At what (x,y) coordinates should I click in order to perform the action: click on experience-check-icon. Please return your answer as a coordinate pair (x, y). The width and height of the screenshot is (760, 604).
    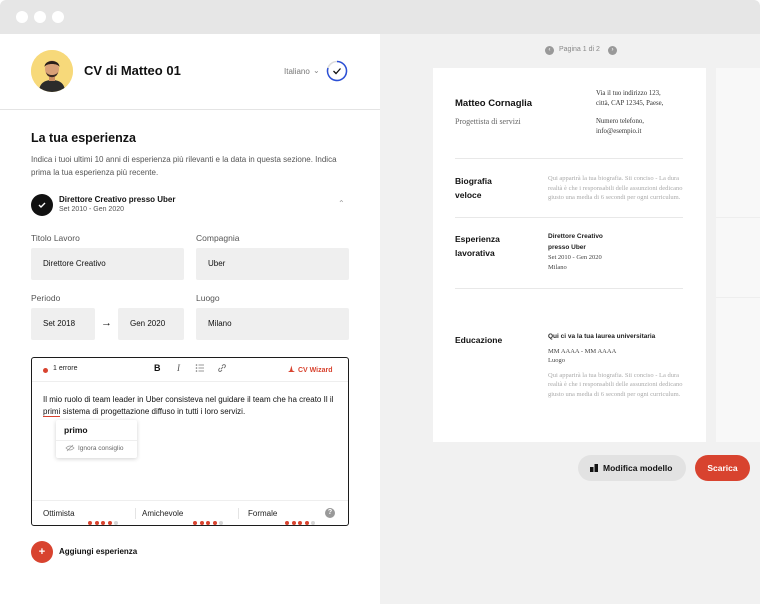
    Looking at the image, I should click on (42, 205).